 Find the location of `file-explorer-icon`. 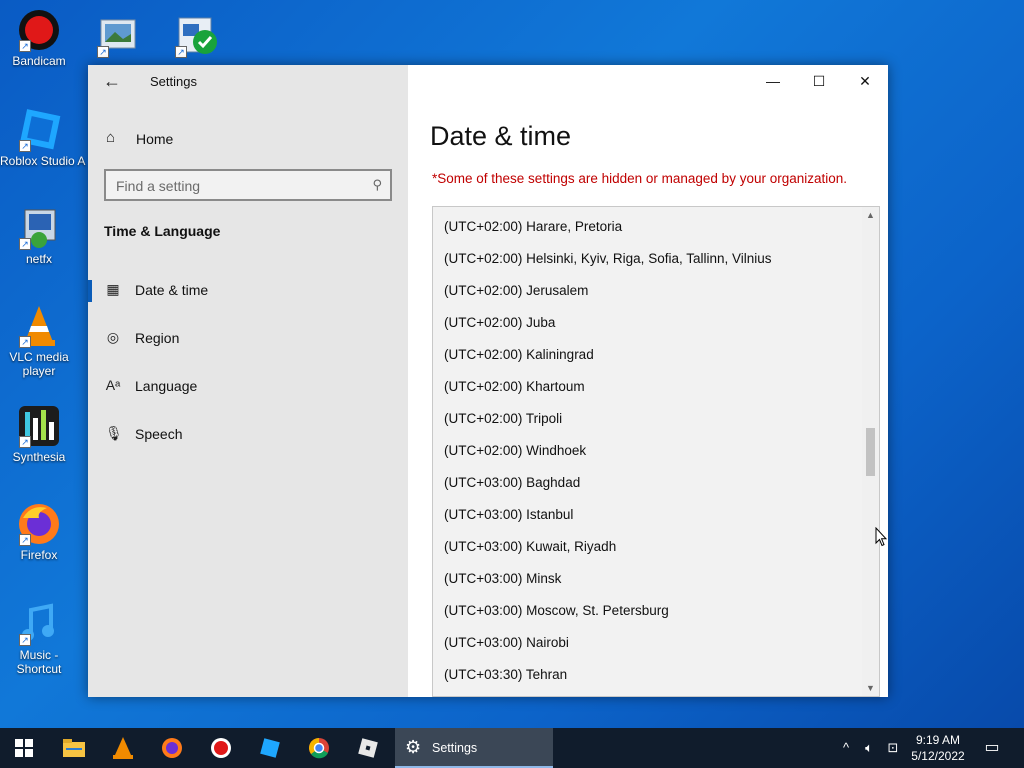

file-explorer-icon is located at coordinates (74, 748).